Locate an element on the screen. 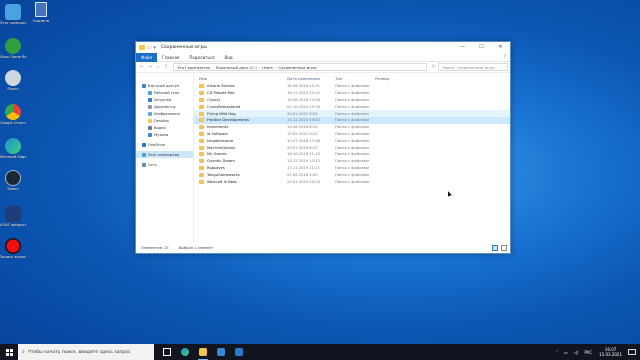 The image size is (640, 360). forward-icon: → is located at coordinates (150, 67).